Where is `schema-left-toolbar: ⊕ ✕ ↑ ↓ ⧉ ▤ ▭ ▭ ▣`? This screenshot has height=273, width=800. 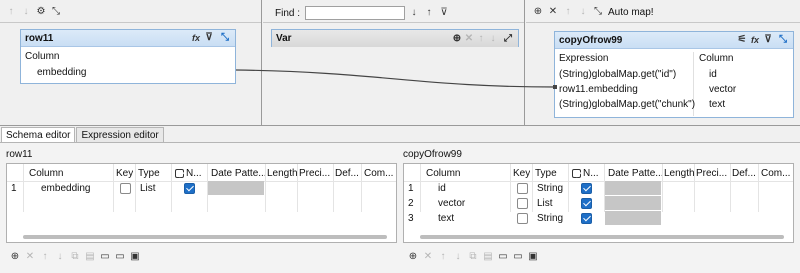 schema-left-toolbar: ⊕ ✕ ↑ ↓ ⧉ ▤ ▭ ▭ ▣ is located at coordinates (75, 257).